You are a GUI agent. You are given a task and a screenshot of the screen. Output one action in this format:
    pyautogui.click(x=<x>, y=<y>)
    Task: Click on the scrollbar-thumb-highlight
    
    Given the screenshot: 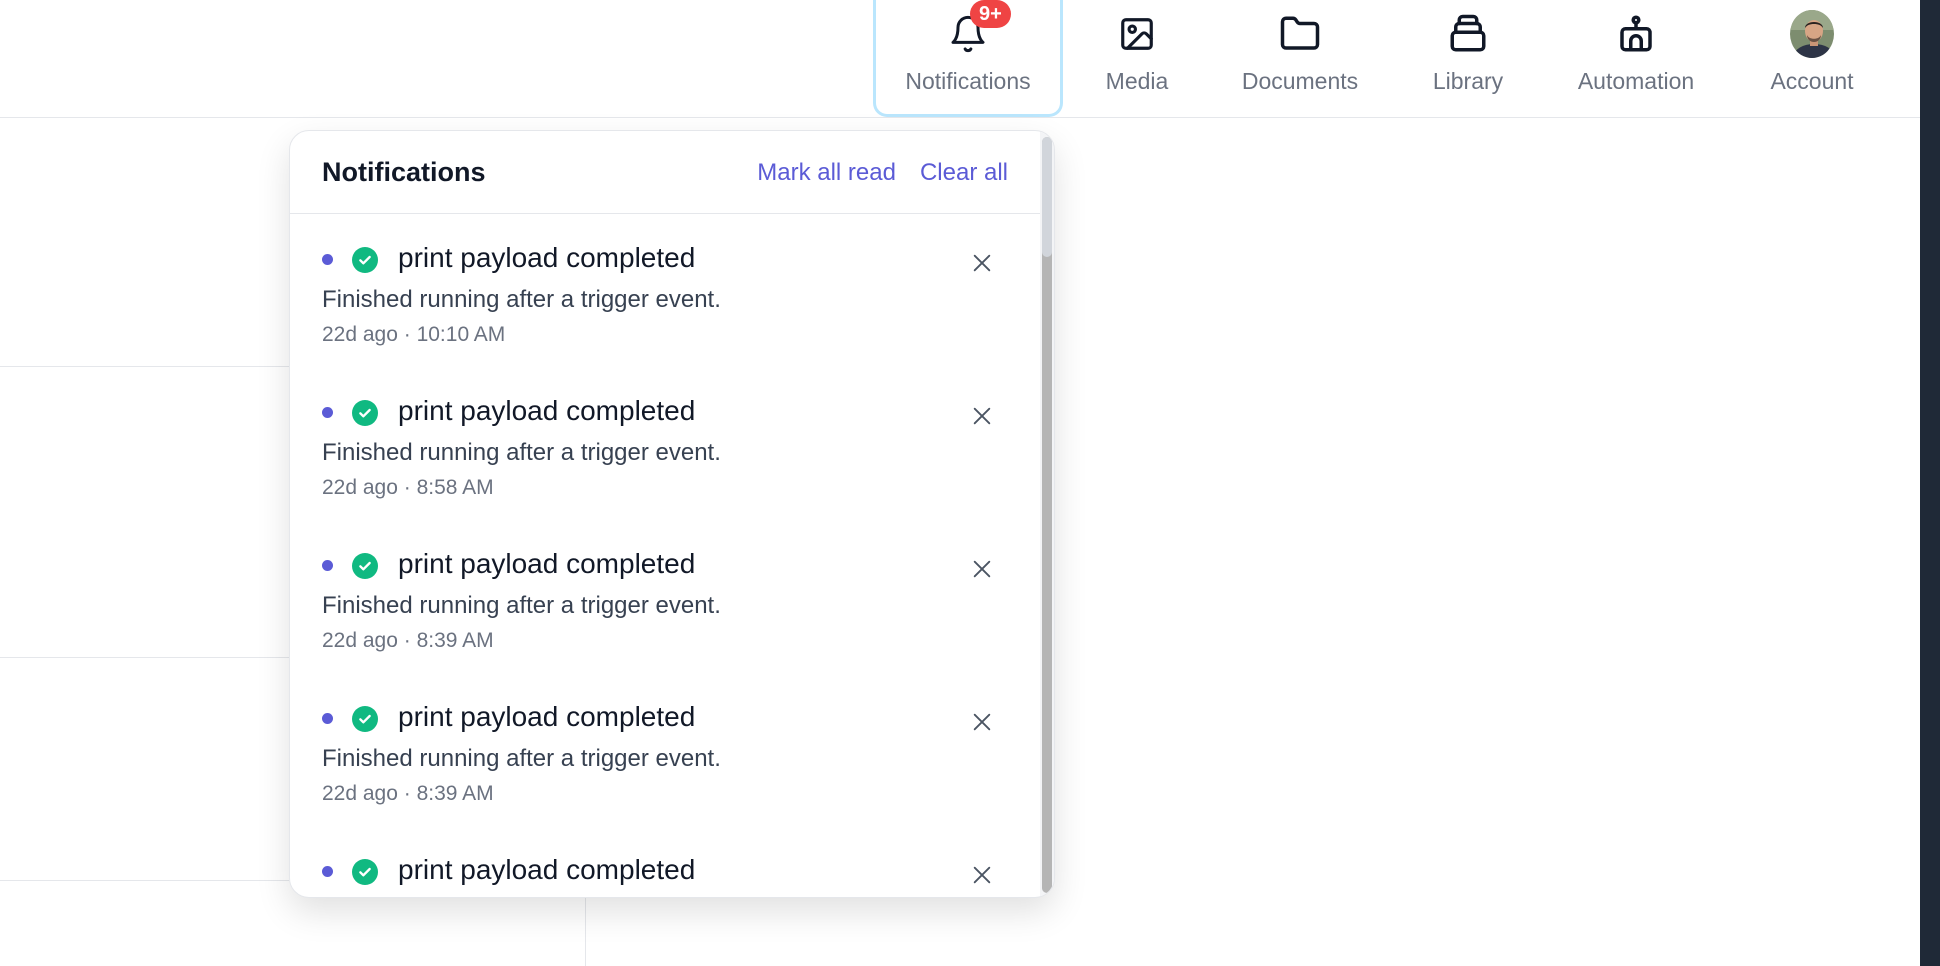 What is the action you would take?
    pyautogui.click(x=1047, y=197)
    